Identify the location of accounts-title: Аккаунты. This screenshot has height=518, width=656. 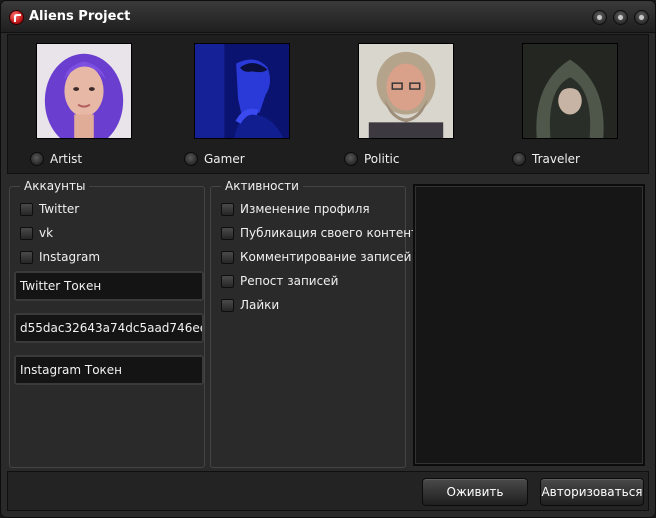
(55, 186).